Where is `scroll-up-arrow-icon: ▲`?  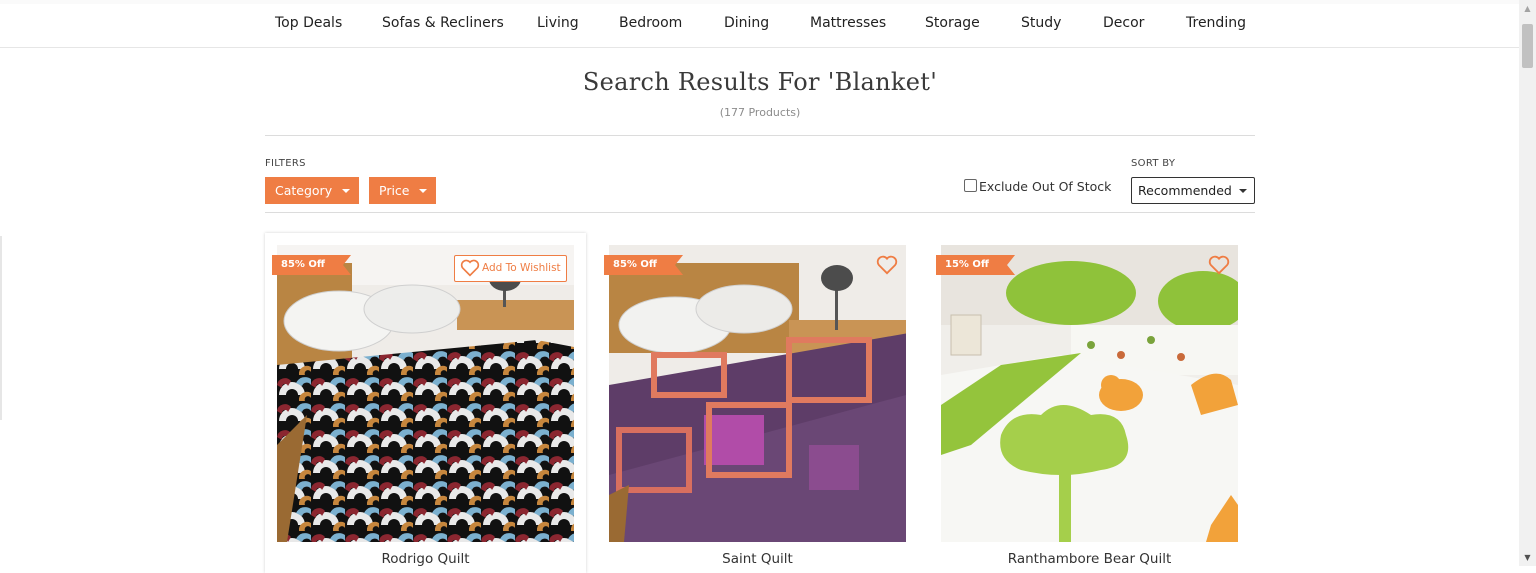 scroll-up-arrow-icon: ▲ is located at coordinates (1527, 8).